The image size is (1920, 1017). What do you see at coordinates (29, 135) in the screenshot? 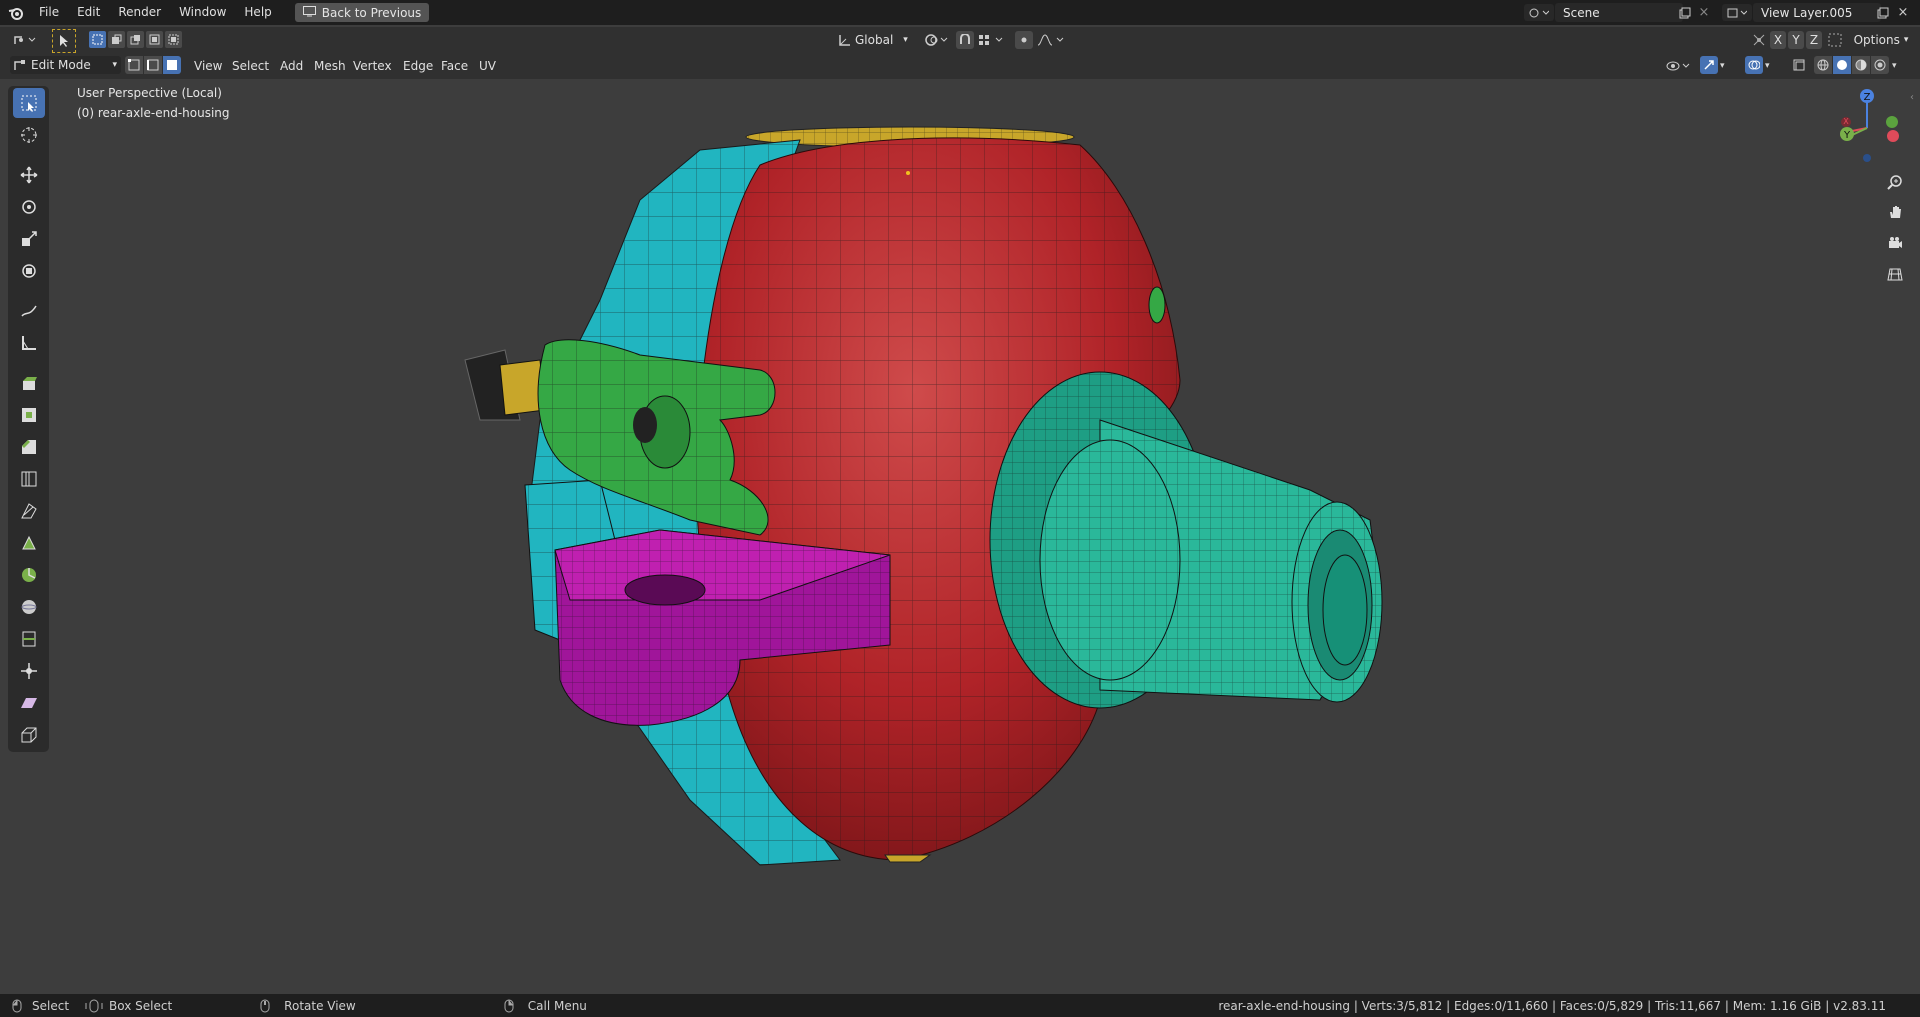
I see `cursor-icon` at bounding box center [29, 135].